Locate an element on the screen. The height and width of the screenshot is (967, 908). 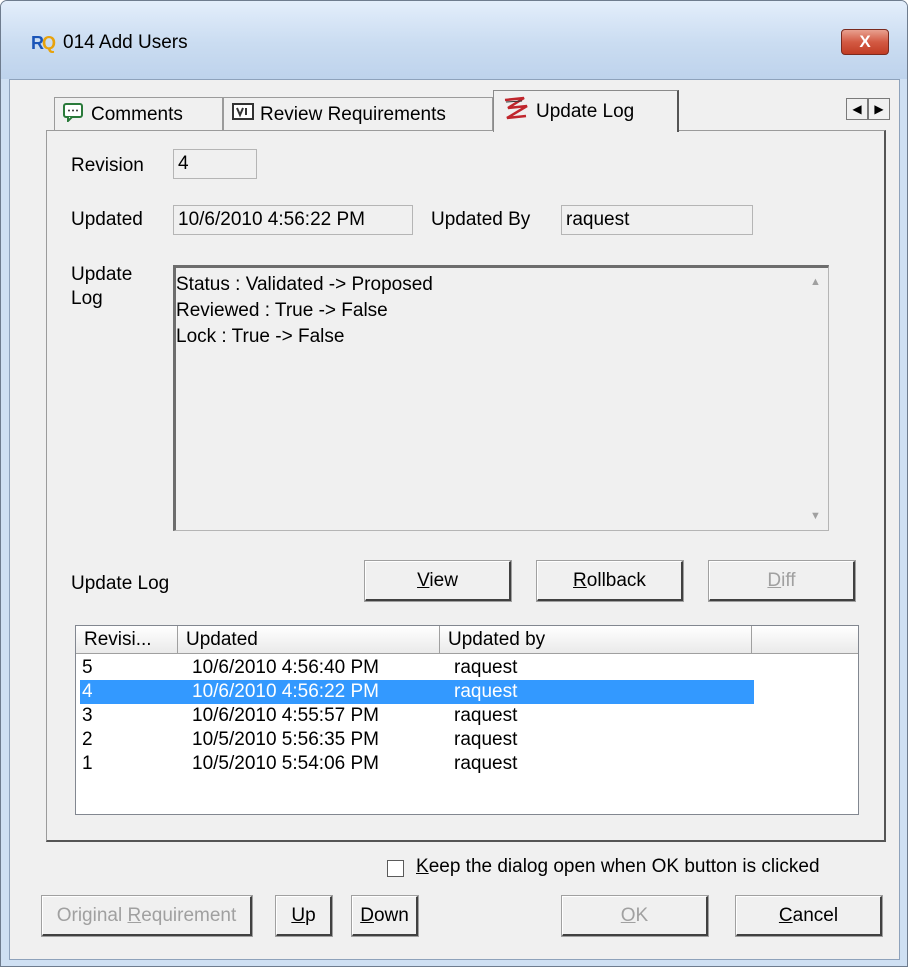
table-row: 3 10/6/2010 4:55:57 PM raquest is located at coordinates (417, 716).